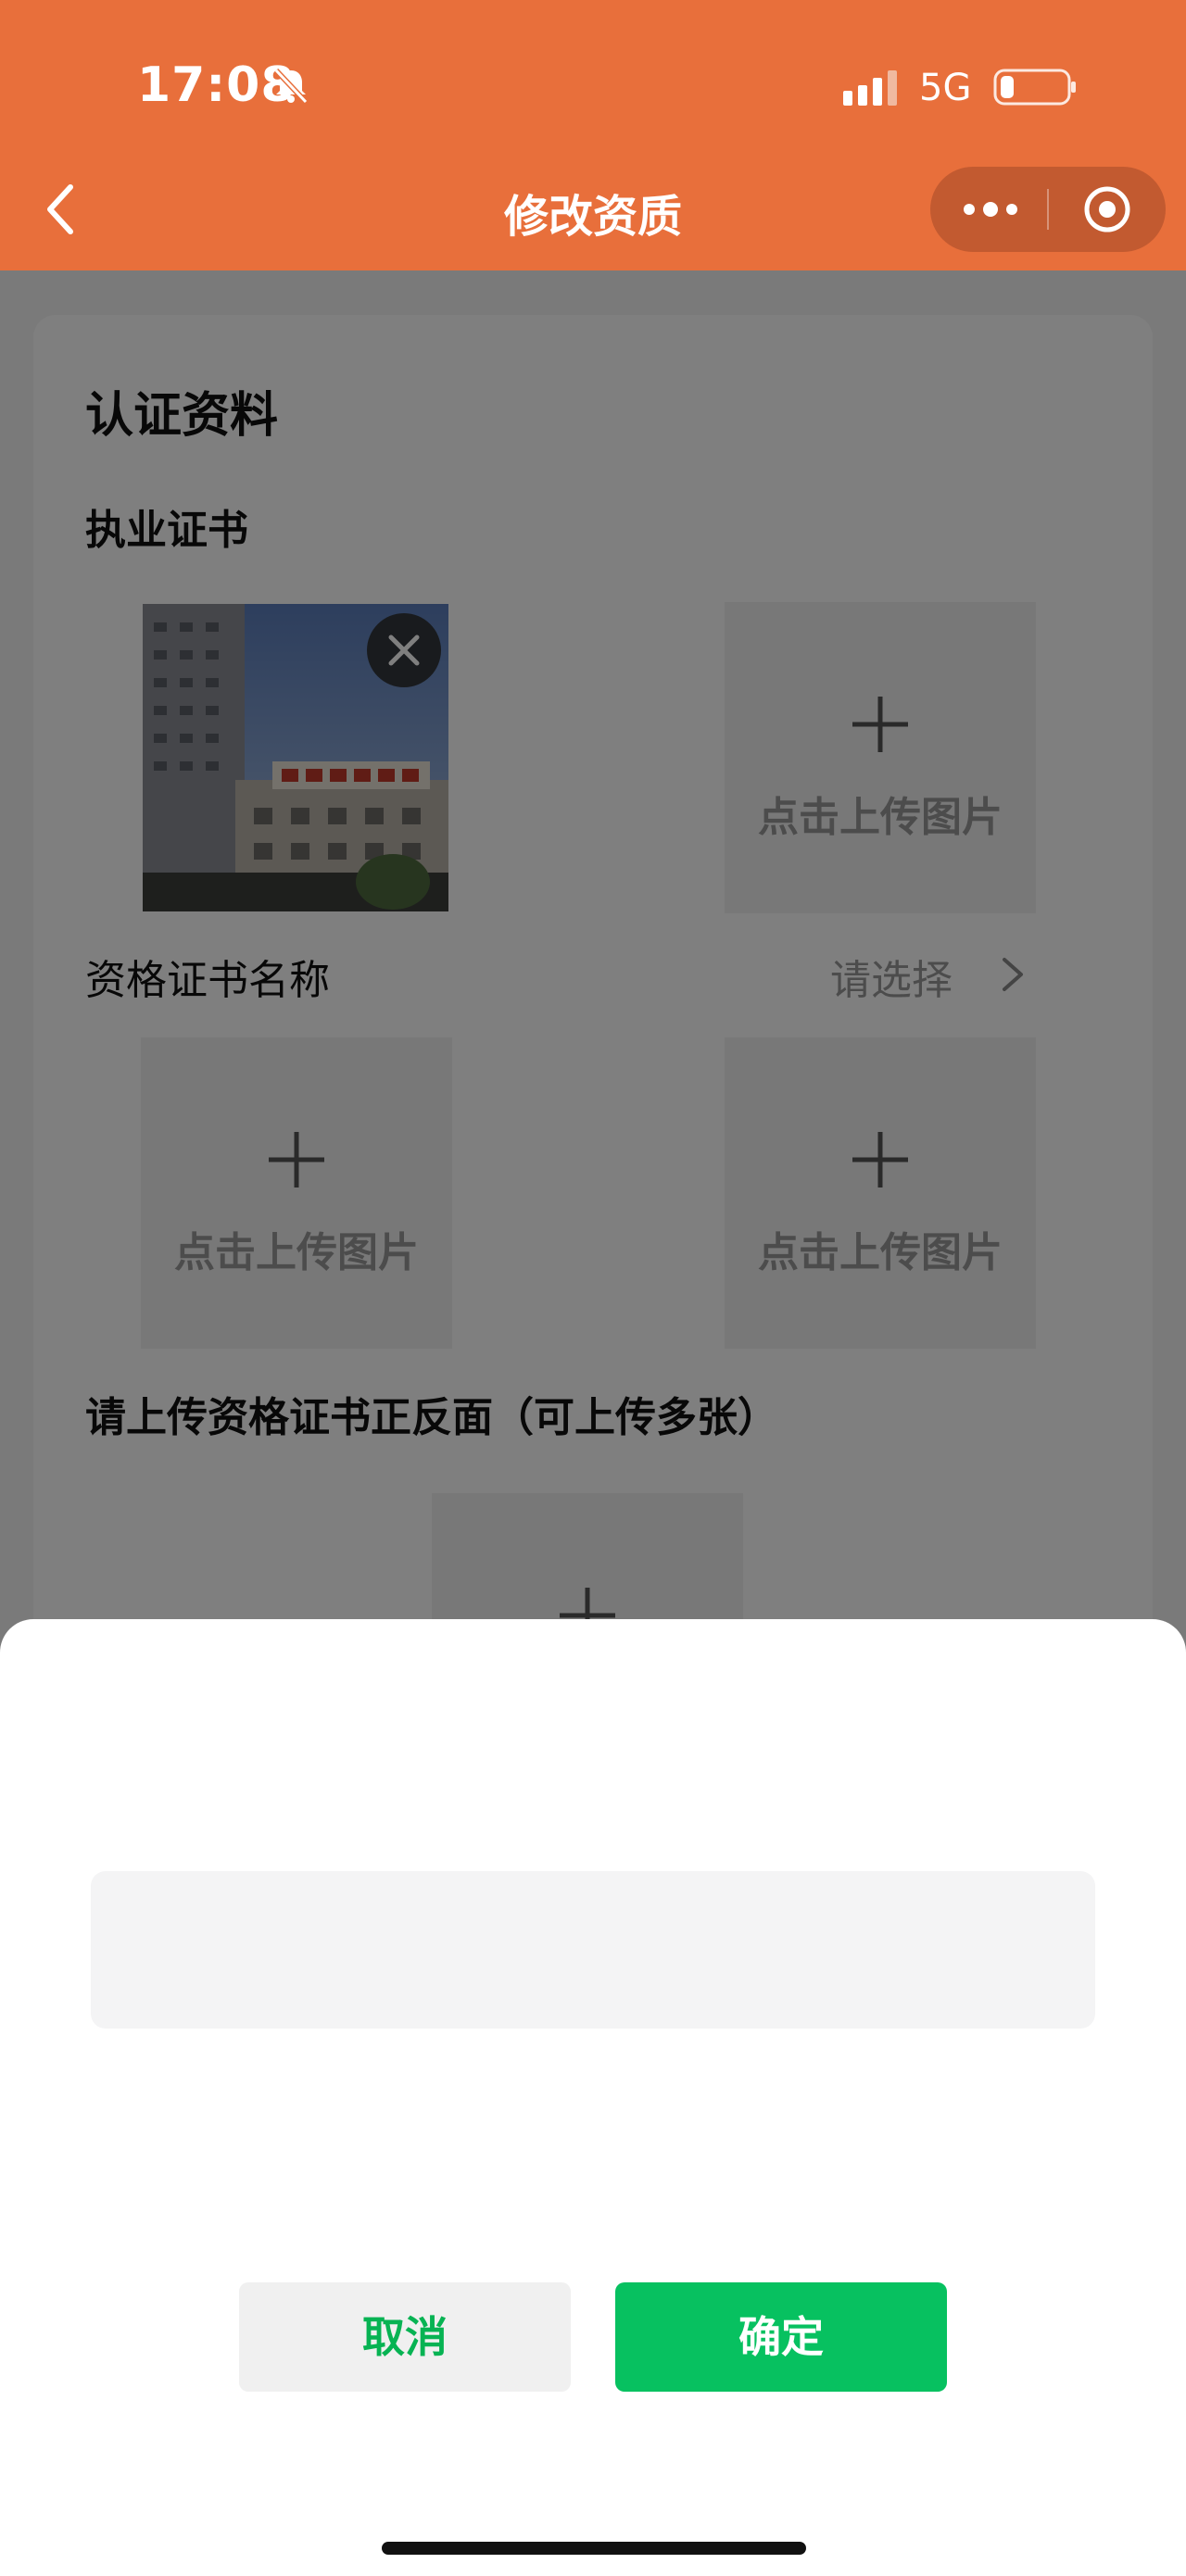 This screenshot has height=2576, width=1186. What do you see at coordinates (1107, 209) in the screenshot?
I see `target-icon` at bounding box center [1107, 209].